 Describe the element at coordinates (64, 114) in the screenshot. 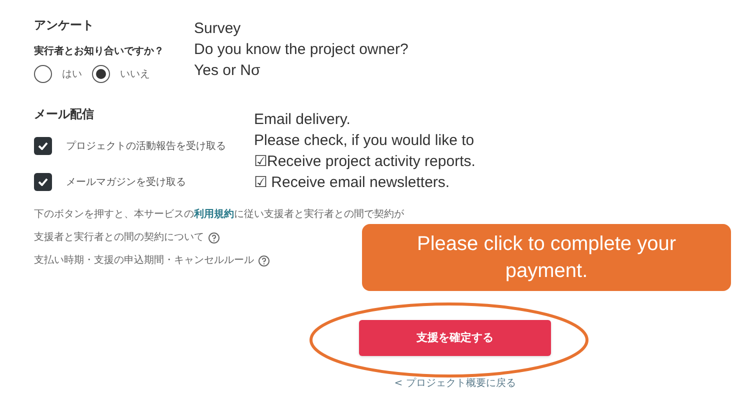

I see `section-heading: メール配信` at that location.